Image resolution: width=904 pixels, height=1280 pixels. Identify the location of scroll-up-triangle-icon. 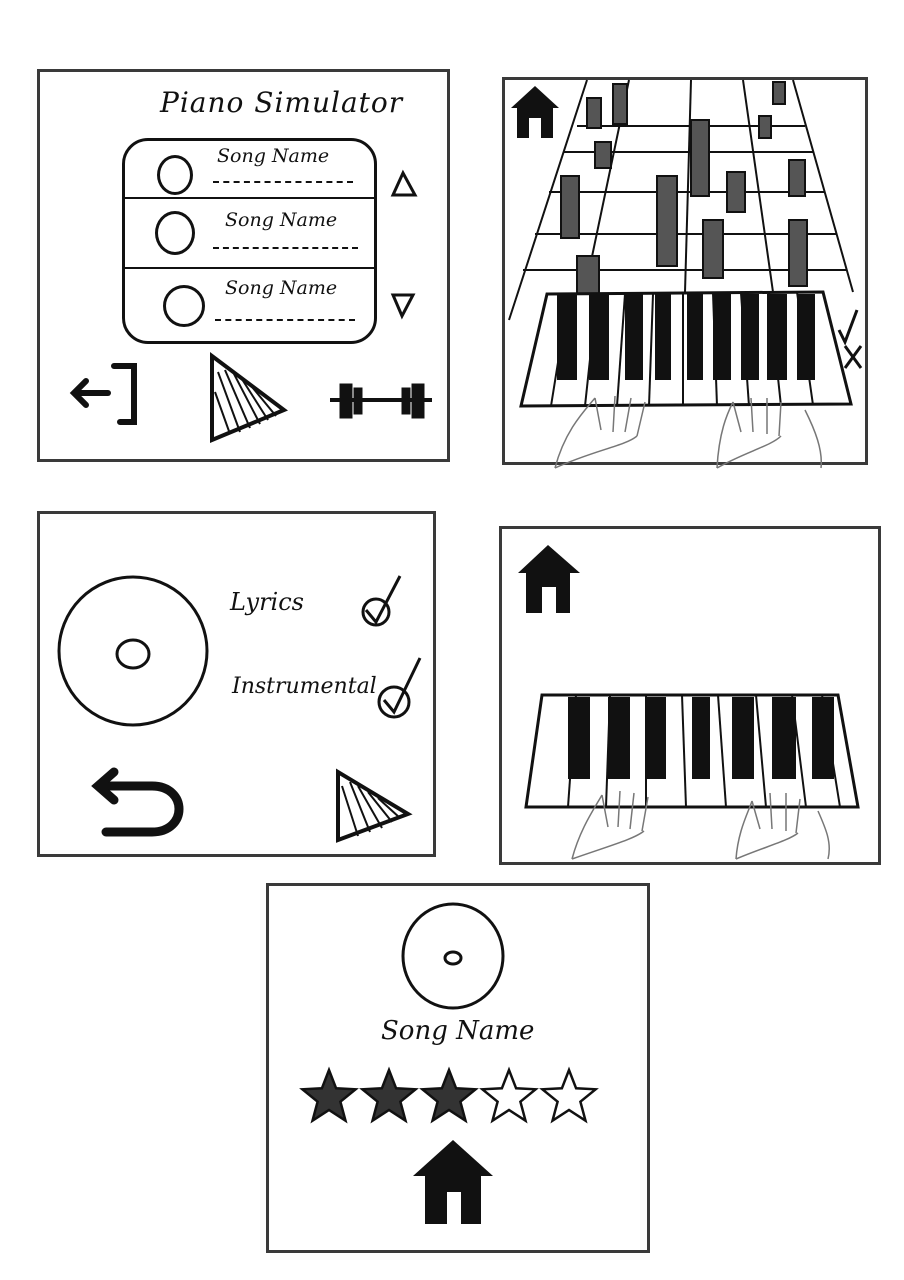
(404, 183).